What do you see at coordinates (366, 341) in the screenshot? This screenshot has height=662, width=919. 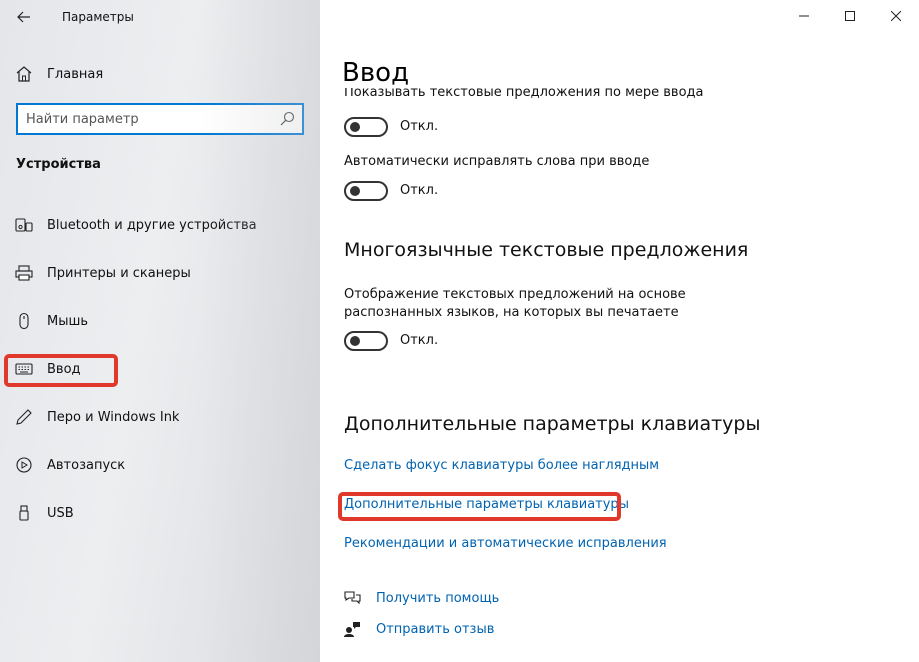 I see `multilingual-toggle` at bounding box center [366, 341].